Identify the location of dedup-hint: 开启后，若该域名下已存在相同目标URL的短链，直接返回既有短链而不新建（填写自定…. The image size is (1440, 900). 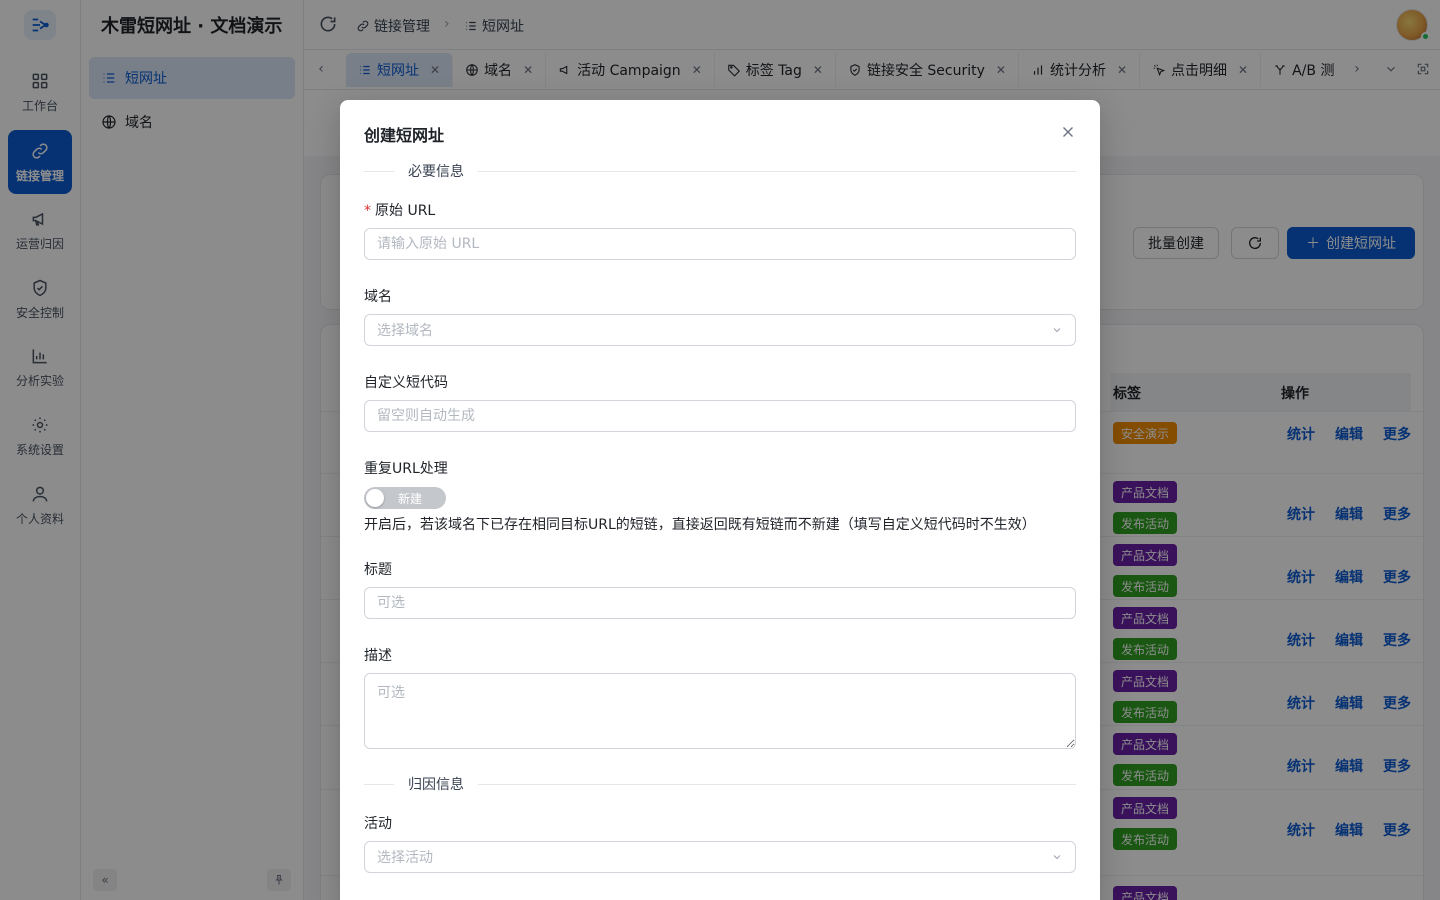
(700, 525).